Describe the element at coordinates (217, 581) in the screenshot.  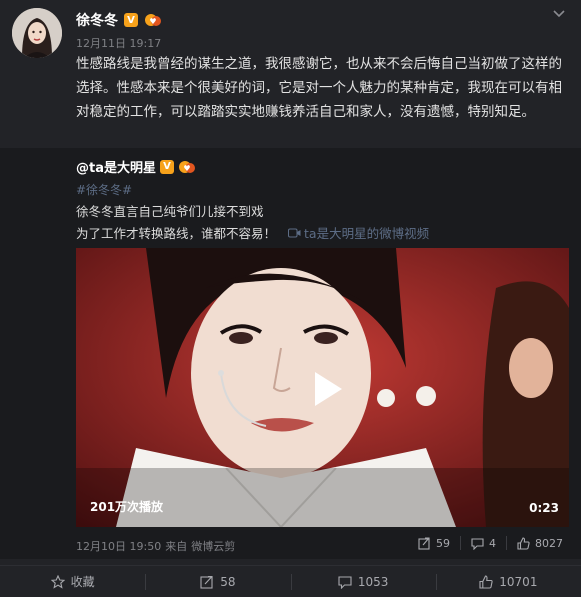
I see `repost-button: 58` at that location.